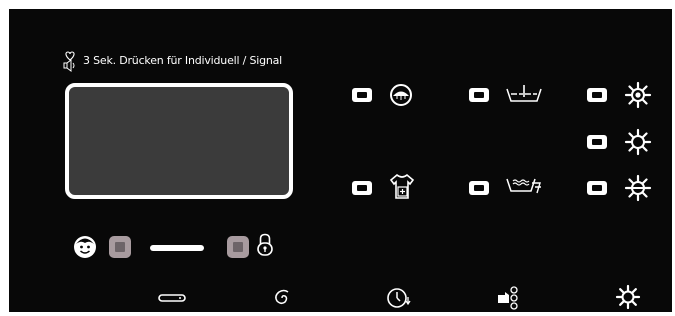 The width and height of the screenshot is (675, 316). I want to click on hold-hint: 3 Sek. Drücken für Individuell / Signal, so click(221, 63).